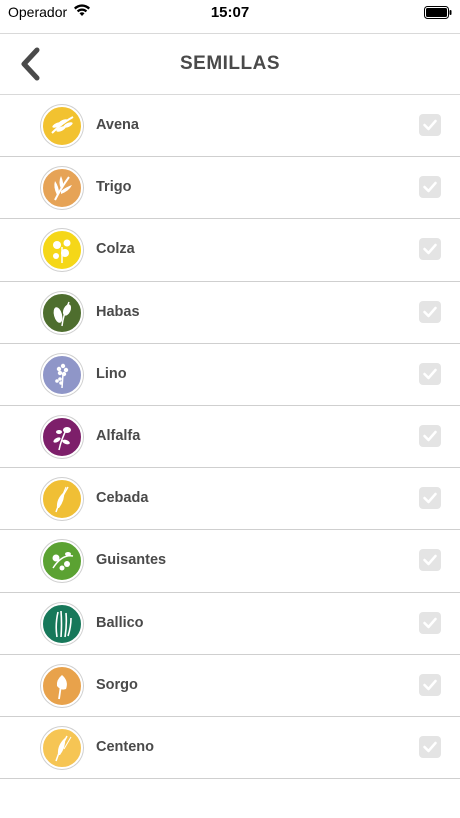  What do you see at coordinates (438, 14) in the screenshot?
I see `battery-icon` at bounding box center [438, 14].